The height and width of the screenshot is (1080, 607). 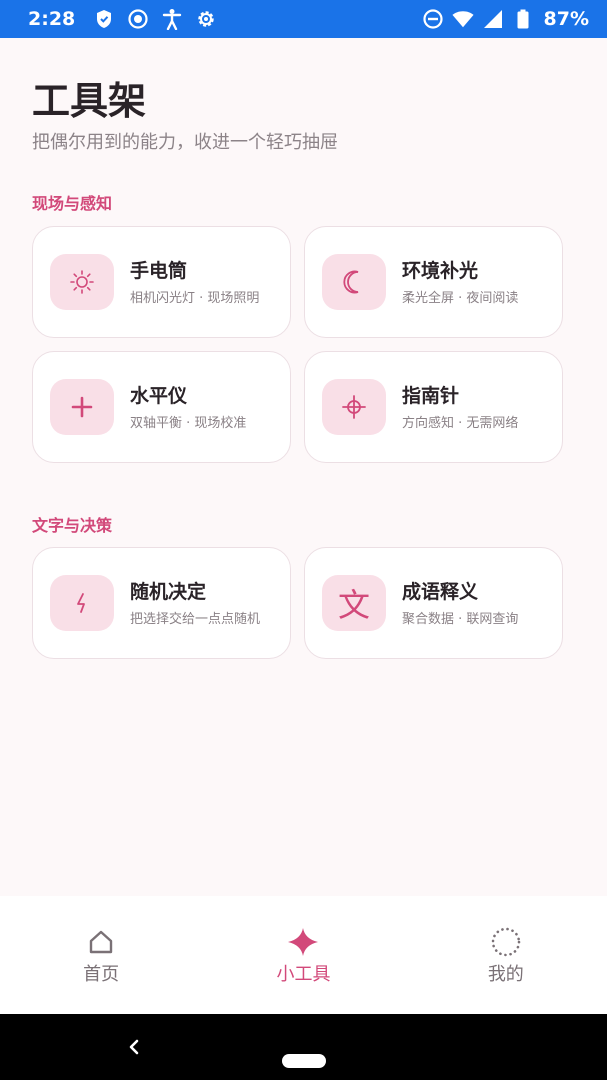 I want to click on shield-icon, so click(x=104, y=19).